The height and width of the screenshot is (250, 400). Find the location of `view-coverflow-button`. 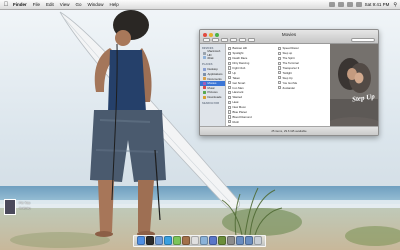

view-coverflow-button is located at coordinates (251, 40).